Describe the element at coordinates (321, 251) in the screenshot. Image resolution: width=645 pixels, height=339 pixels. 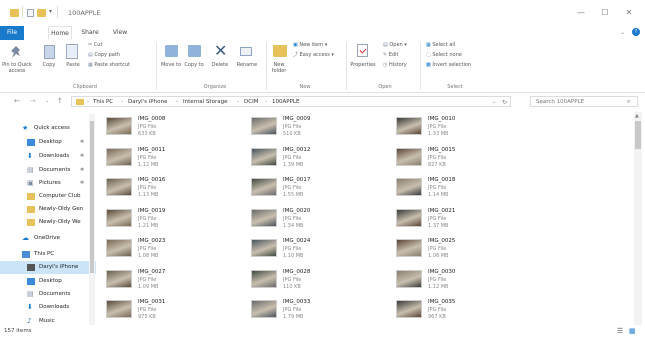
I see `file-item: IMG_0024 JPG File 1.10 MB` at that location.